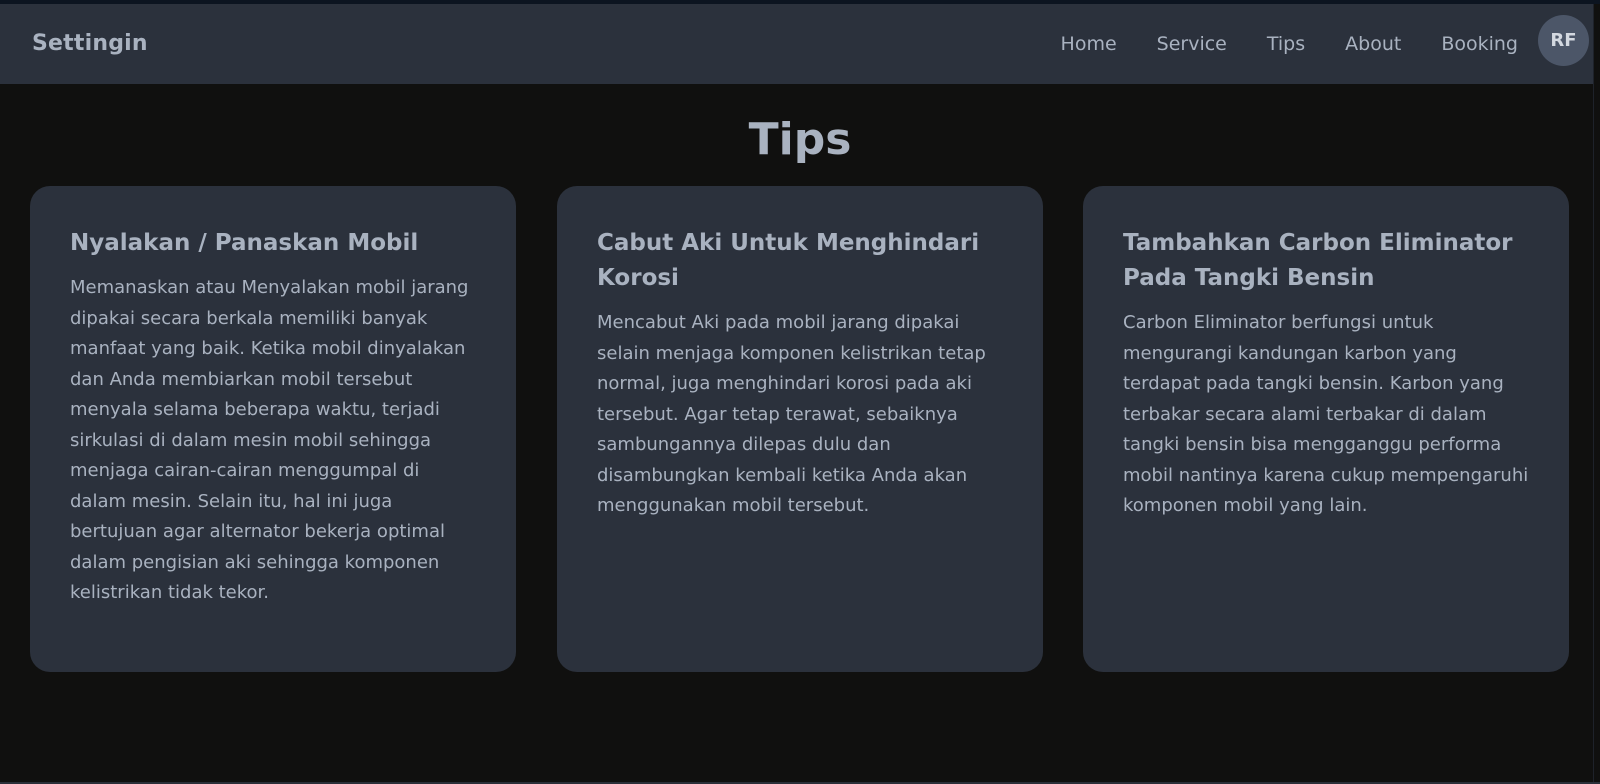  I want to click on tip-card-title: Cabut Aki Untuk Menghindari Korosi, so click(788, 260).